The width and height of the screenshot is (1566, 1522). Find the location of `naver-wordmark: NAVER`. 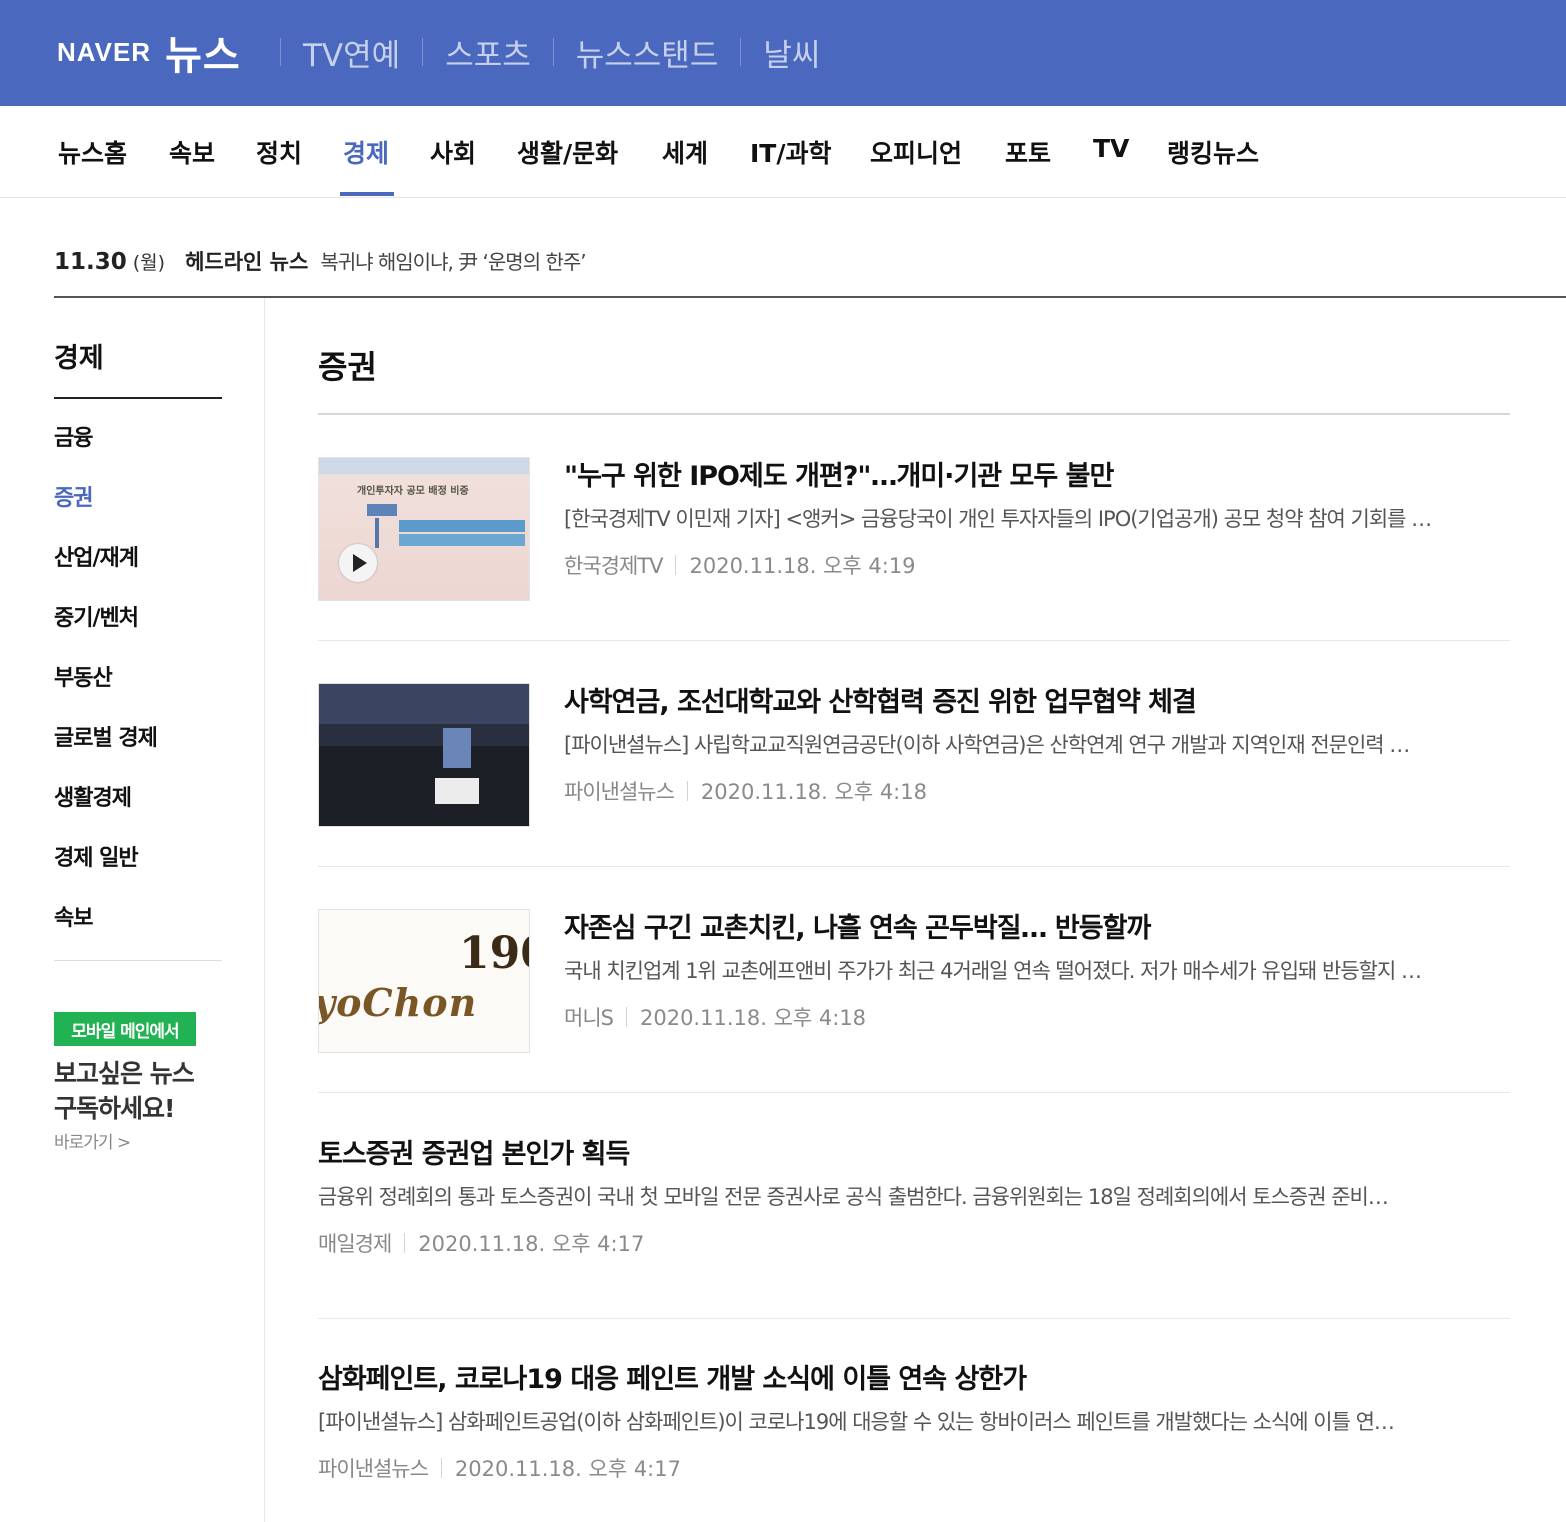

naver-wordmark: NAVER is located at coordinates (104, 51).